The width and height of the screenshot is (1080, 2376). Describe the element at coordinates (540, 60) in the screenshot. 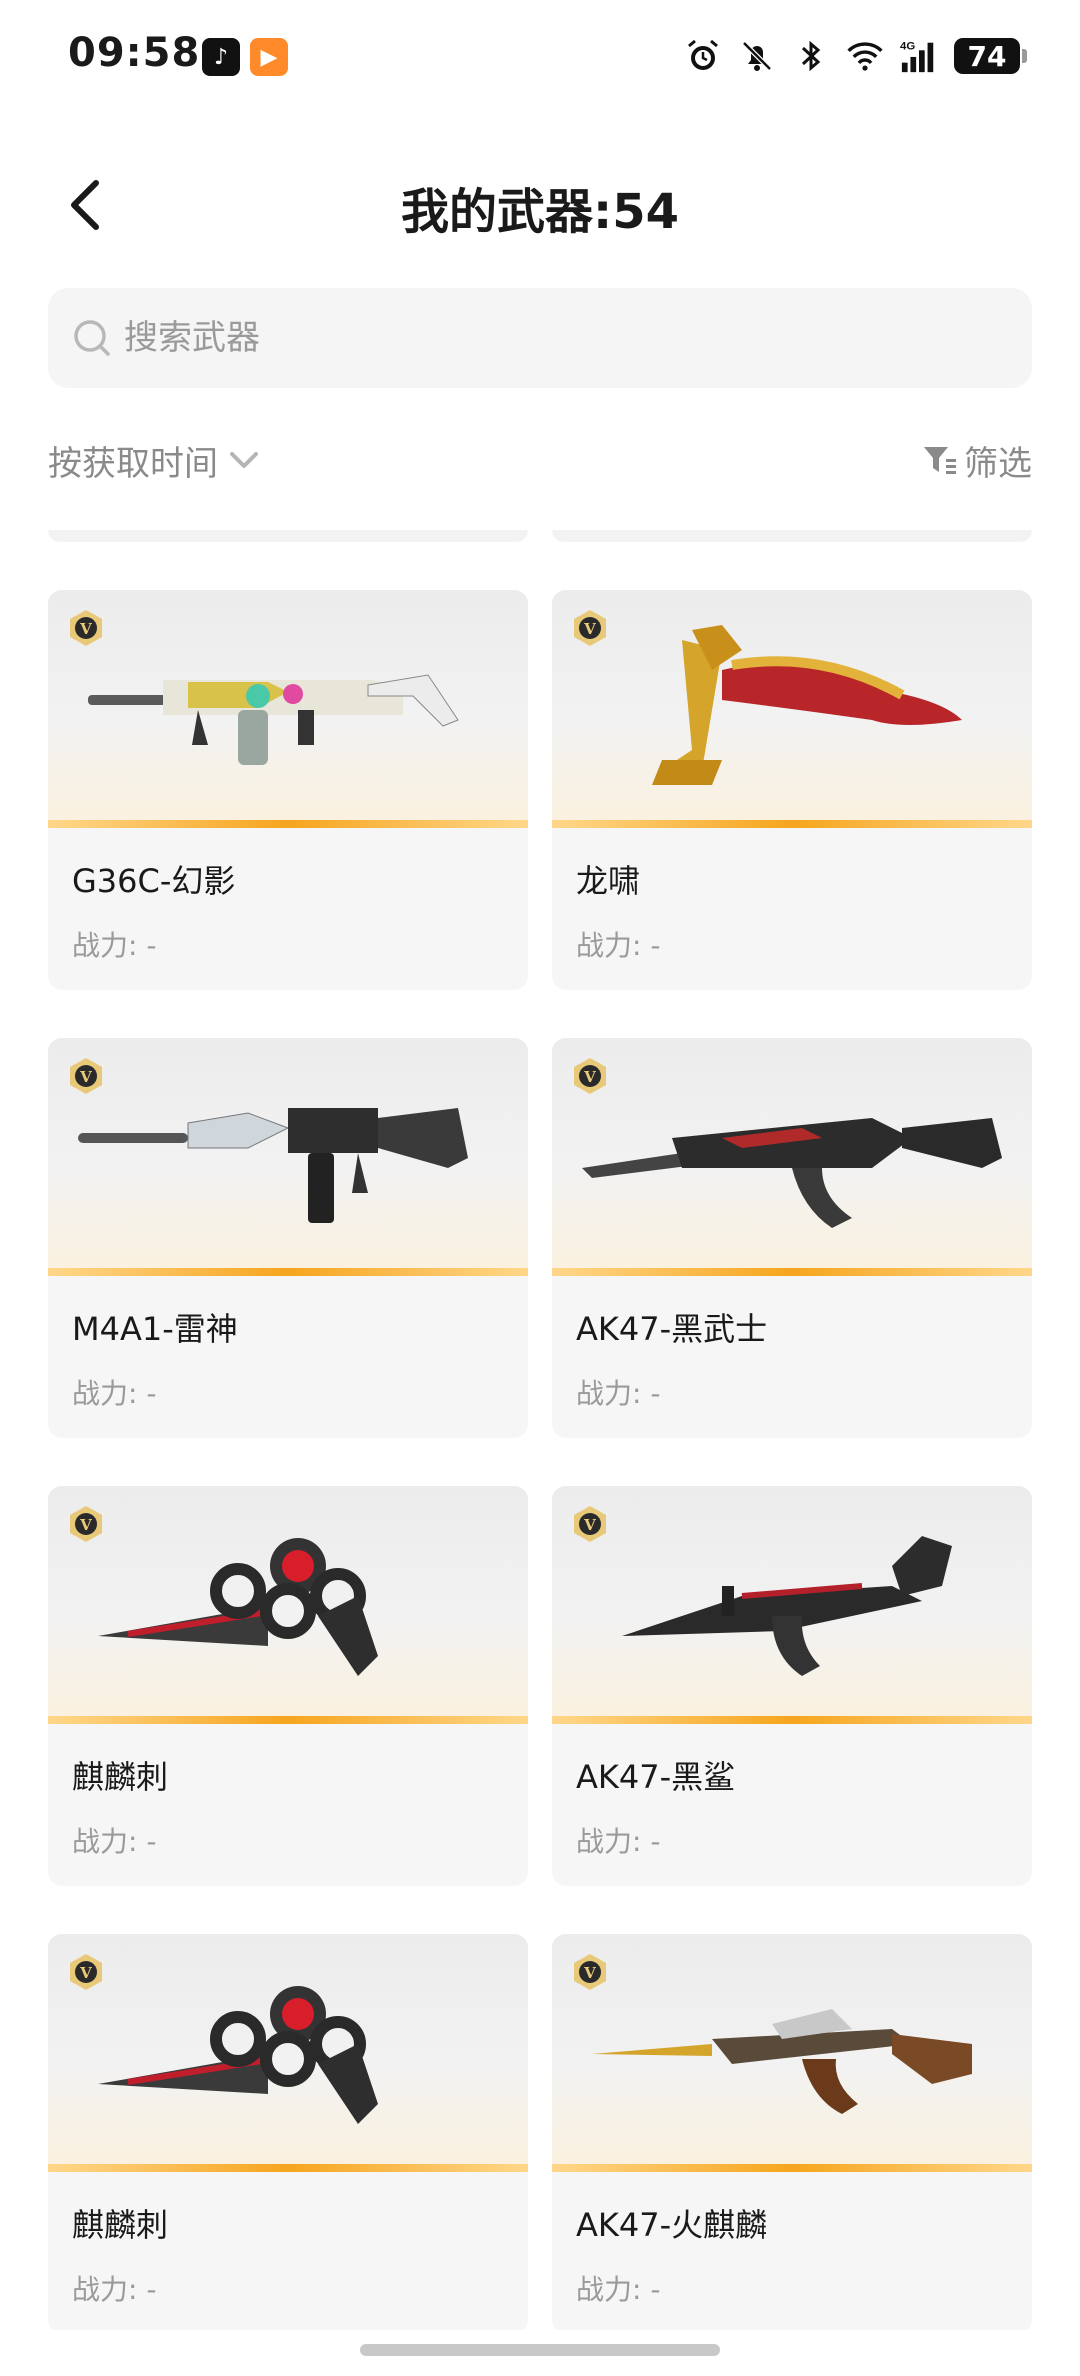

I see `status-bar: 09:58 ♪ ▶ 4G 74` at that location.